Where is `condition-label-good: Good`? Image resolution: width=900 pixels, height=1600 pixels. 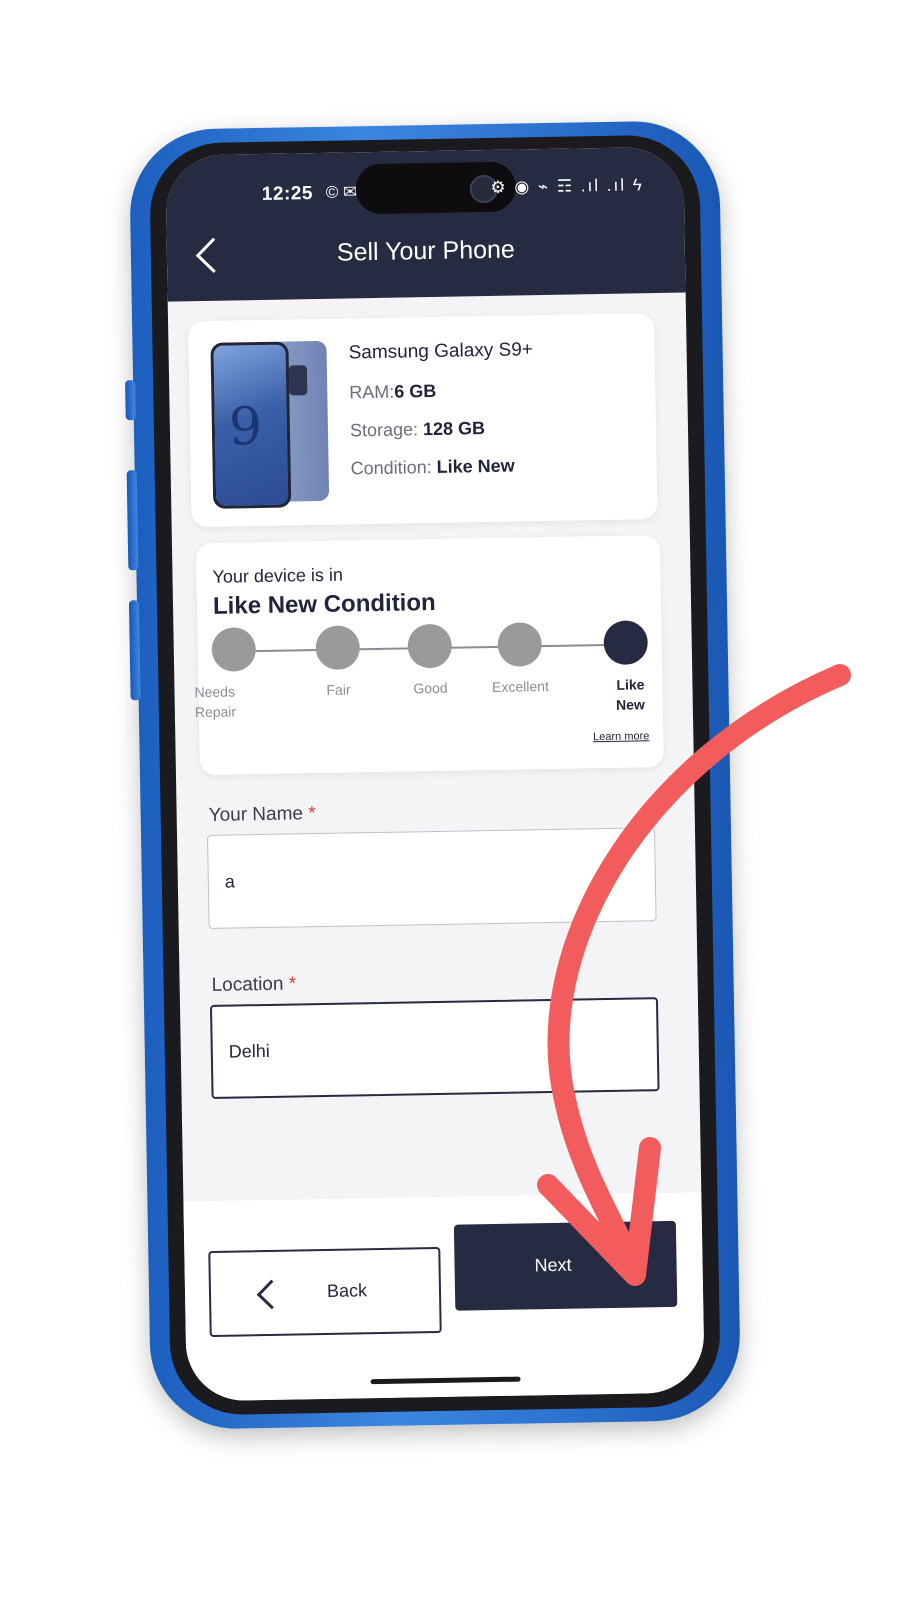
condition-label-good: Good is located at coordinates (430, 688).